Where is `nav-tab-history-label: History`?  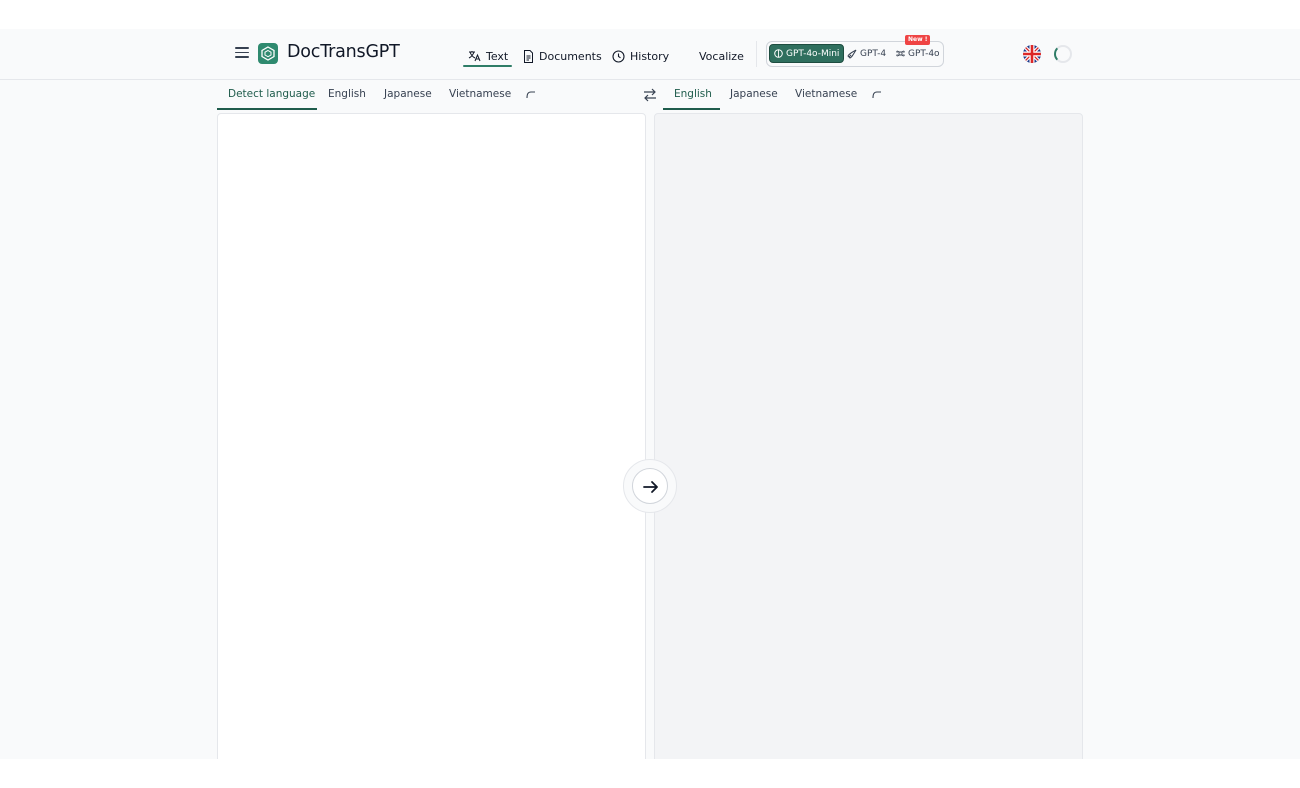
nav-tab-history-label: History is located at coordinates (650, 56).